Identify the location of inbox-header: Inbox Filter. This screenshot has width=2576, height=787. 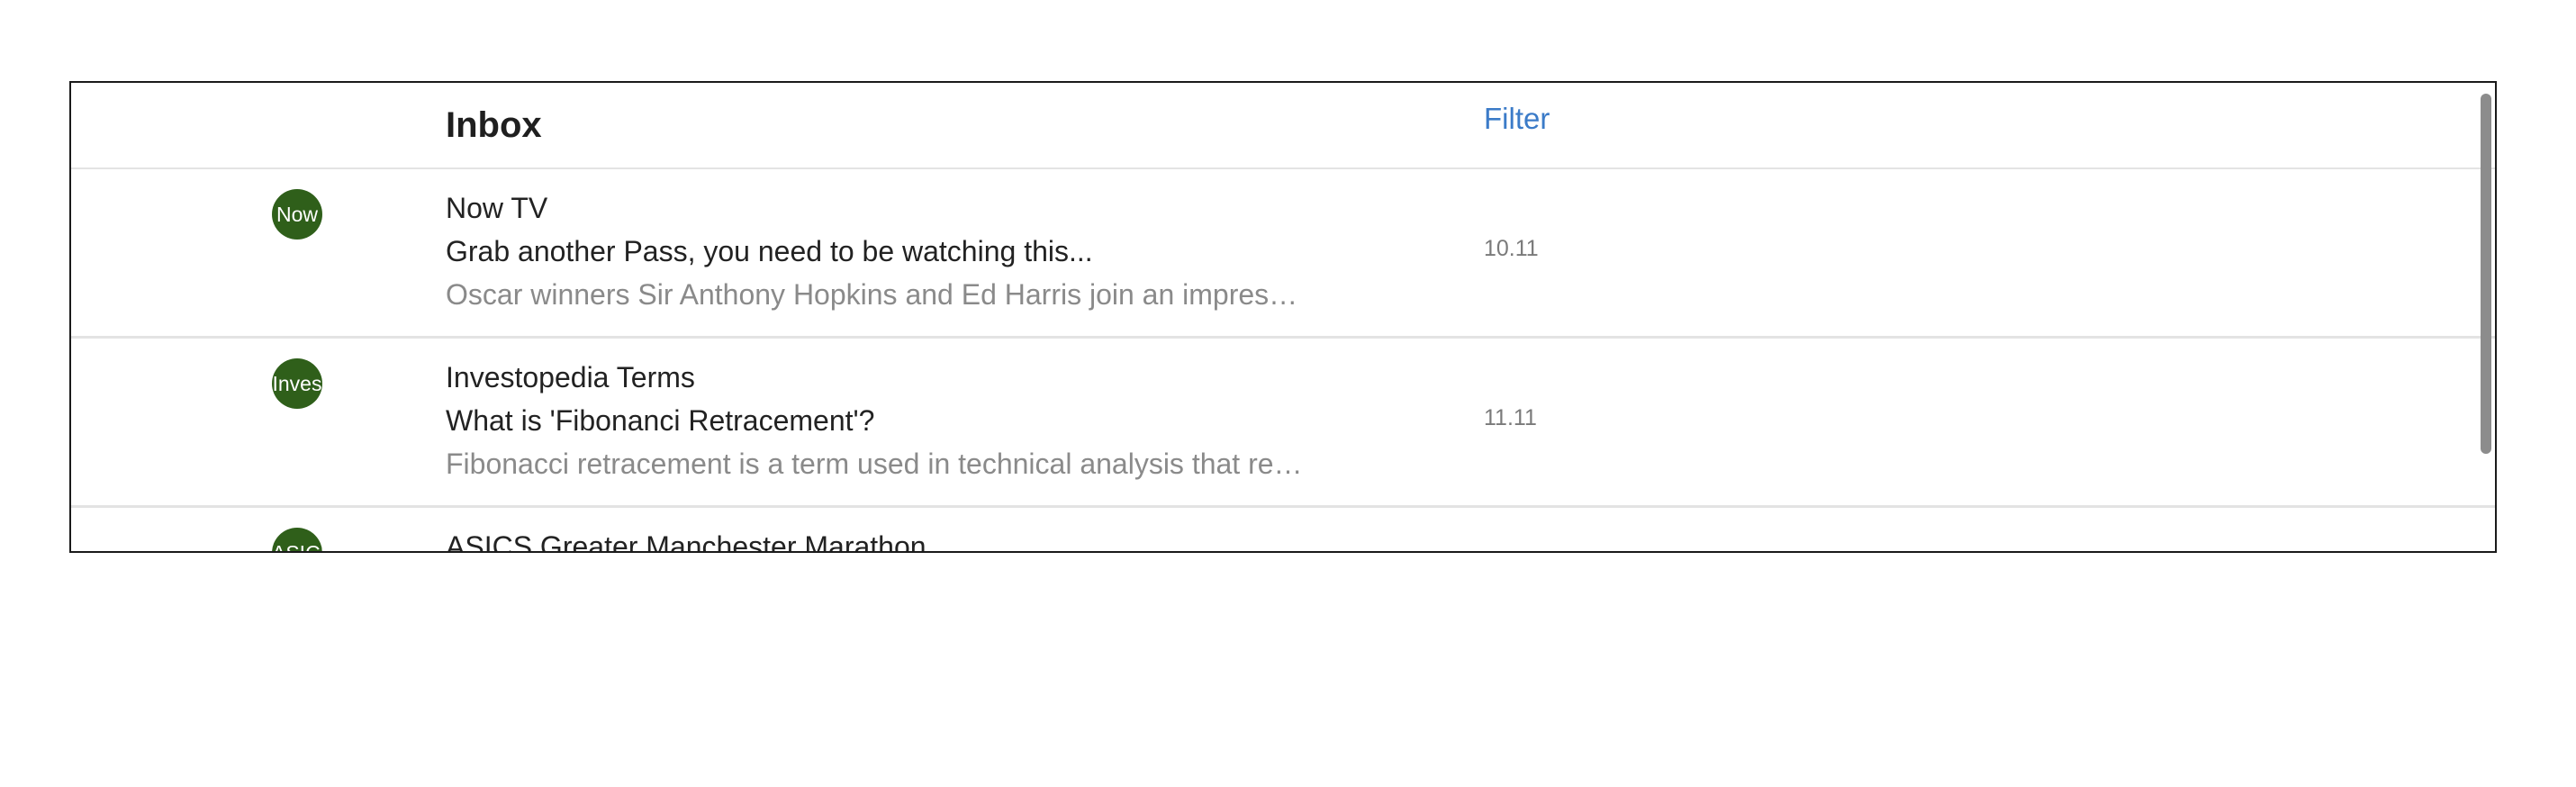
(1283, 126).